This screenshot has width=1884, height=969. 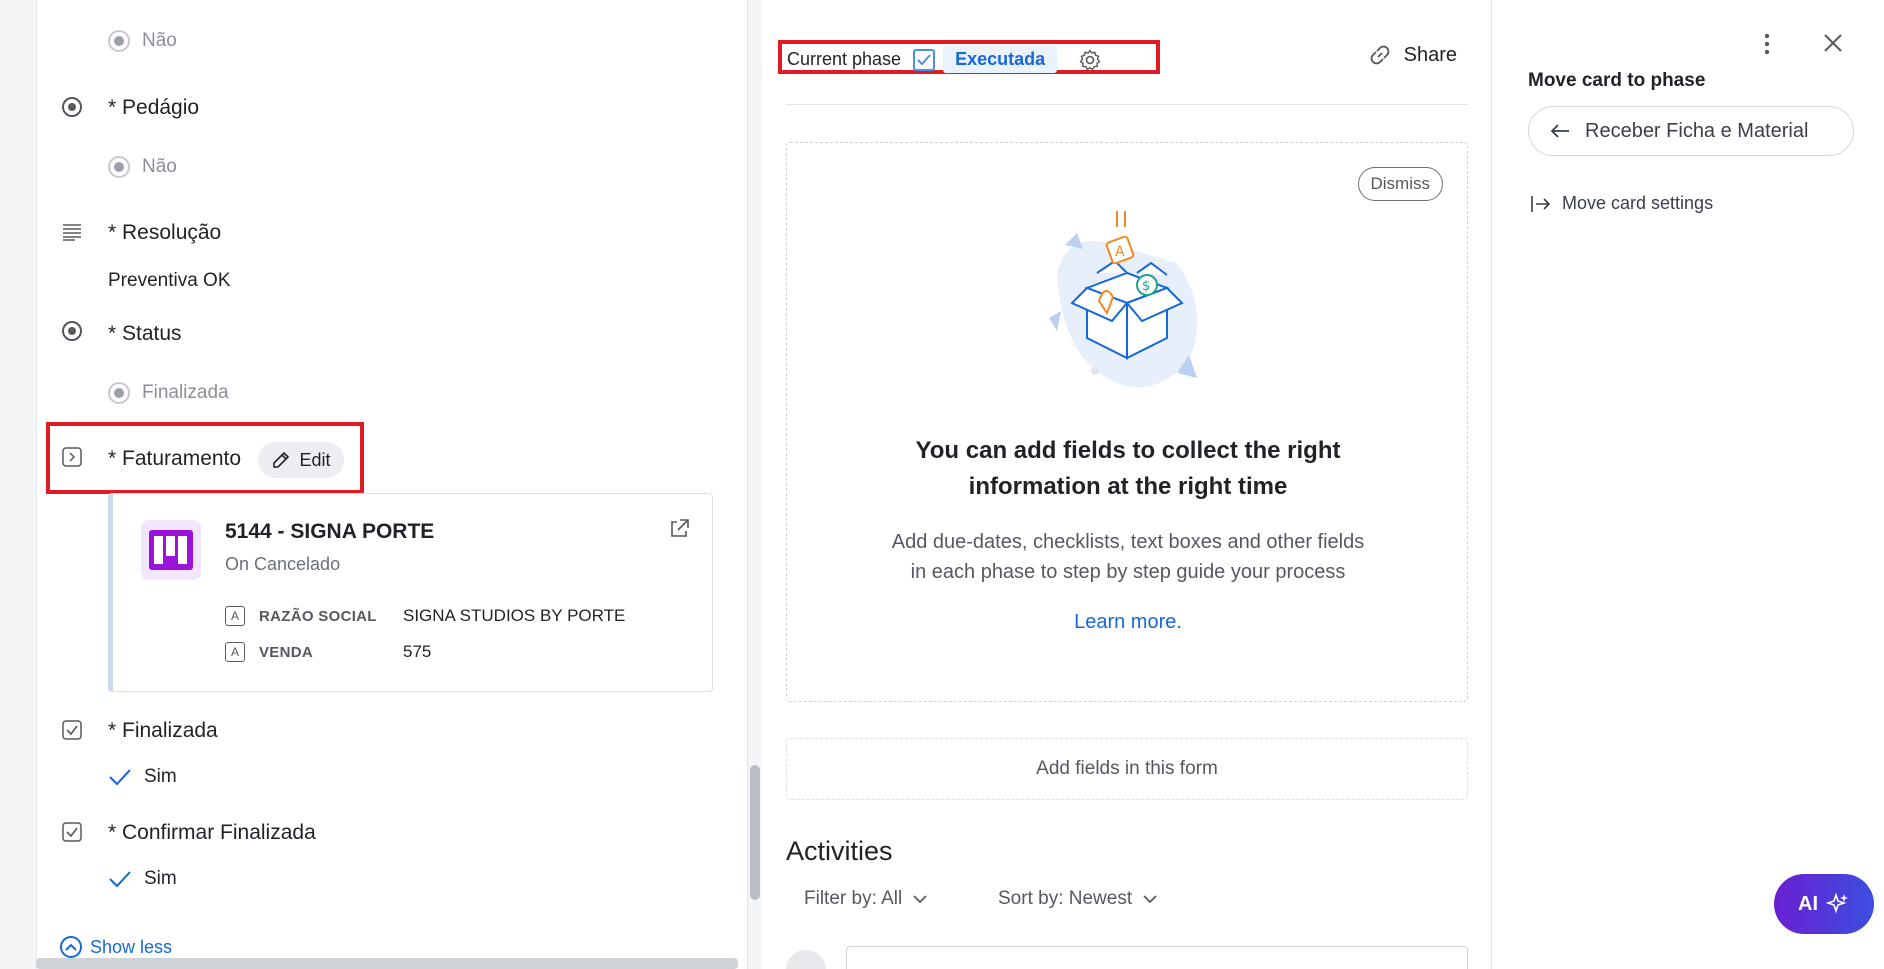 I want to click on field-title-finalizada: * Finalizada, so click(x=163, y=730).